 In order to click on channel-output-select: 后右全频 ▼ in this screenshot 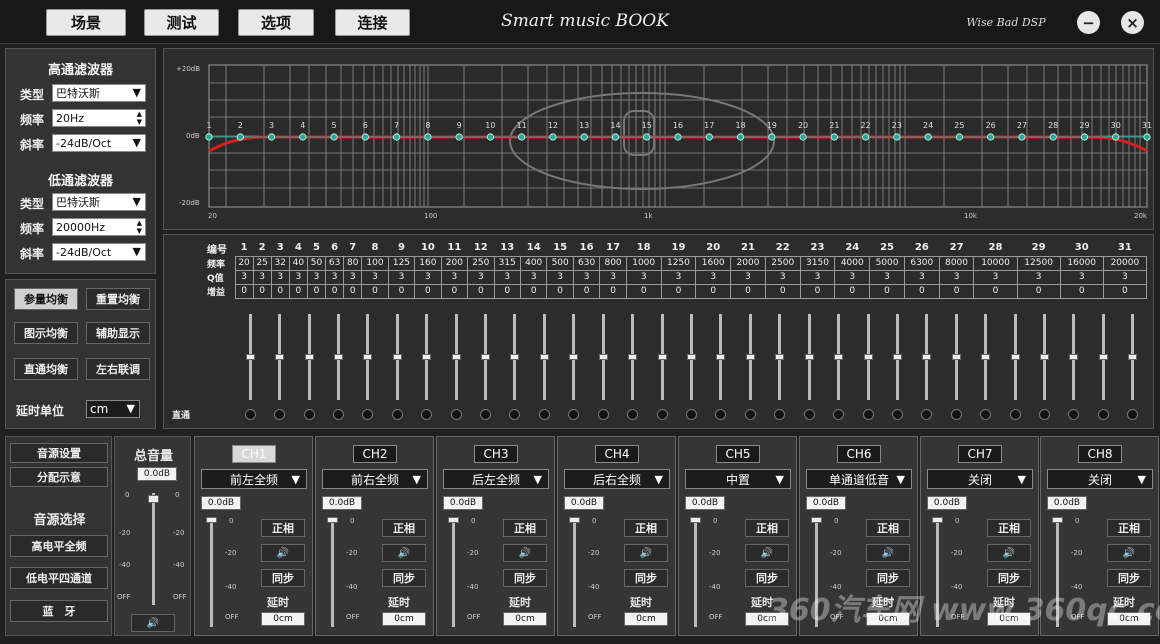, I will do `click(617, 479)`.